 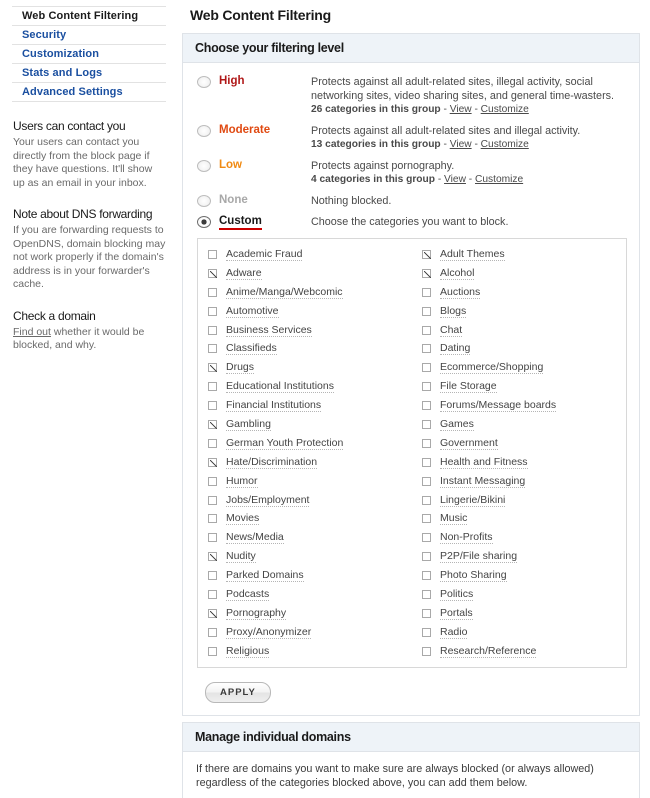 What do you see at coordinates (204, 131) in the screenshot?
I see `radio-moderate` at bounding box center [204, 131].